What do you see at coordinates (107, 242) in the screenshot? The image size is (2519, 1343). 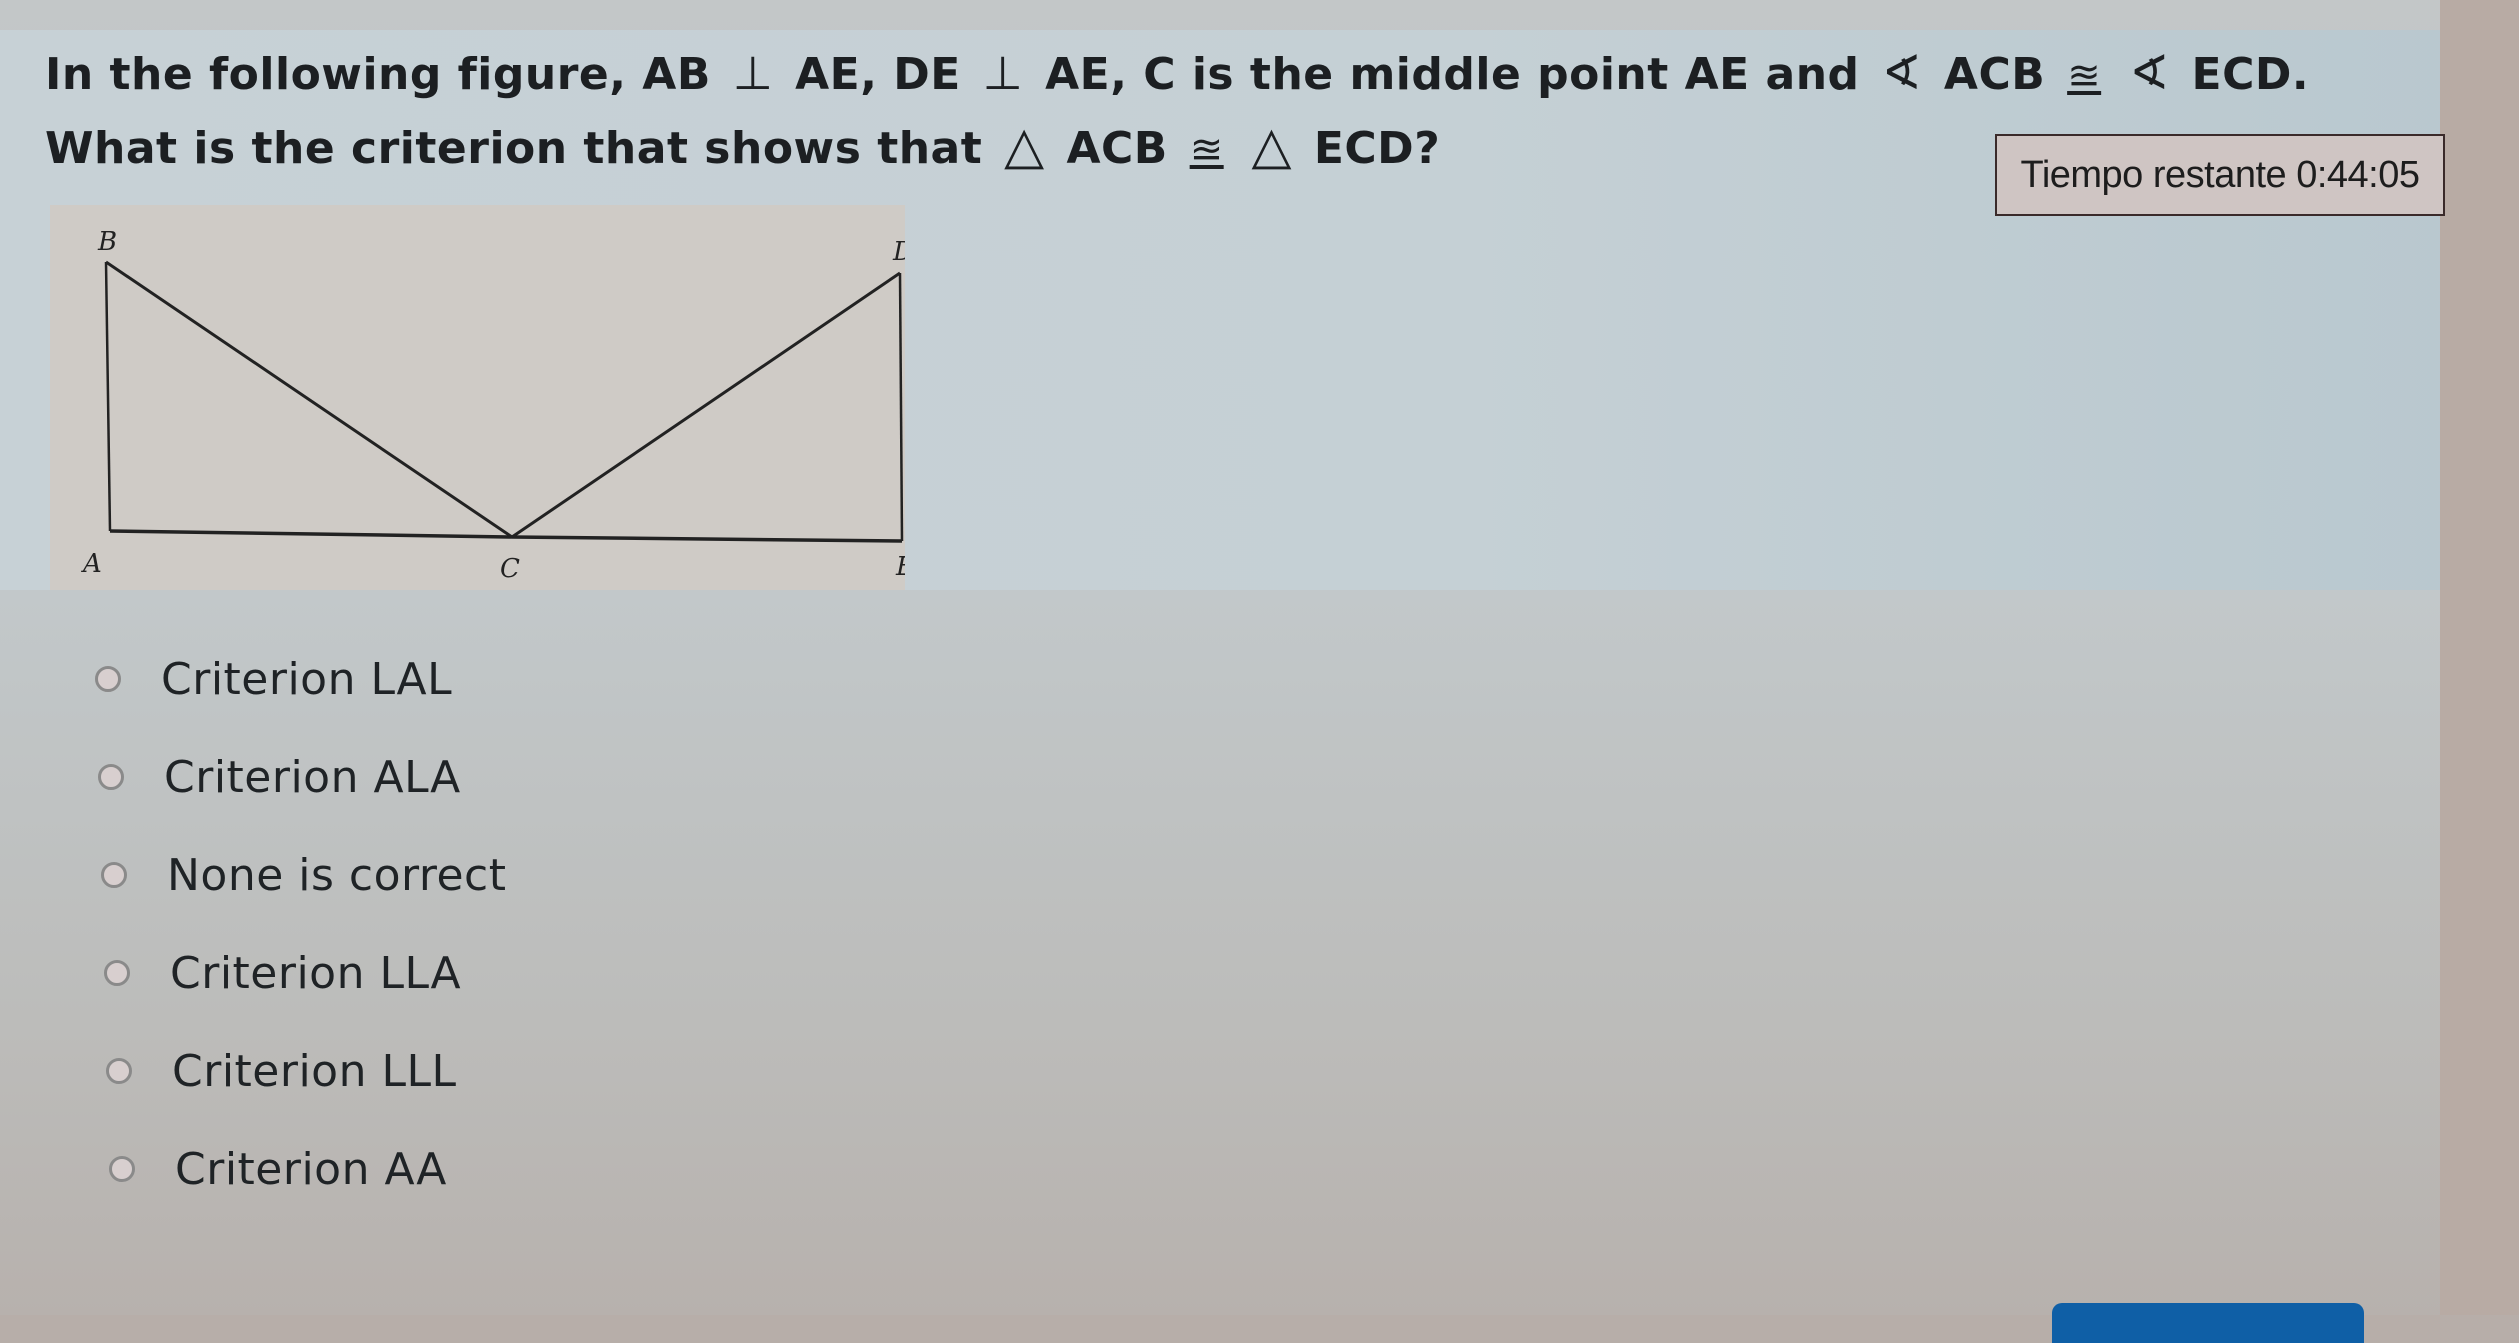 I see `label-B: B` at bounding box center [107, 242].